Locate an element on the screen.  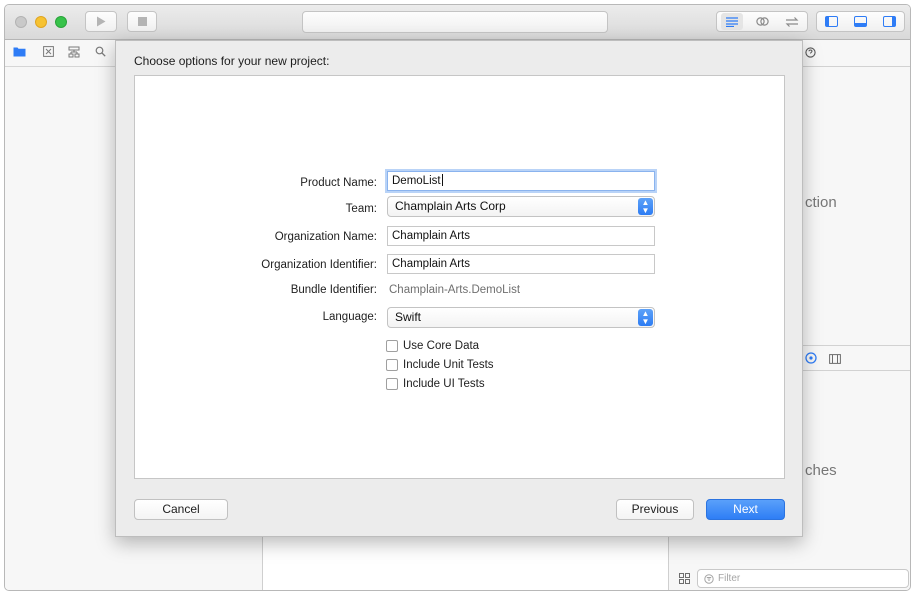
library-filter-field: Filter is located at coordinates (803, 578).